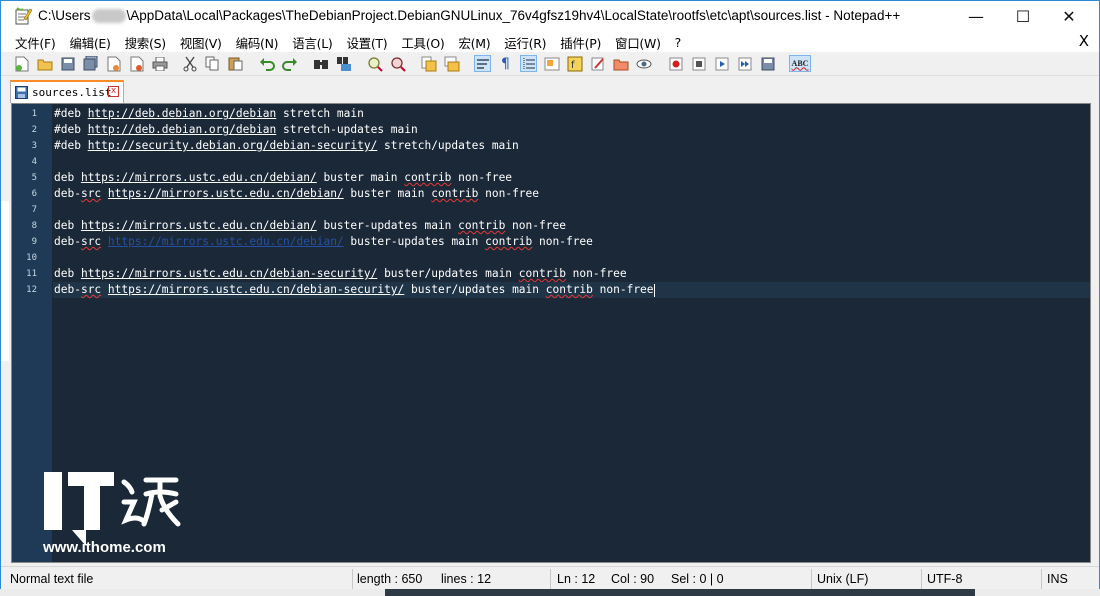  Describe the element at coordinates (72, 92) in the screenshot. I see `tab-label: sources.list` at that location.